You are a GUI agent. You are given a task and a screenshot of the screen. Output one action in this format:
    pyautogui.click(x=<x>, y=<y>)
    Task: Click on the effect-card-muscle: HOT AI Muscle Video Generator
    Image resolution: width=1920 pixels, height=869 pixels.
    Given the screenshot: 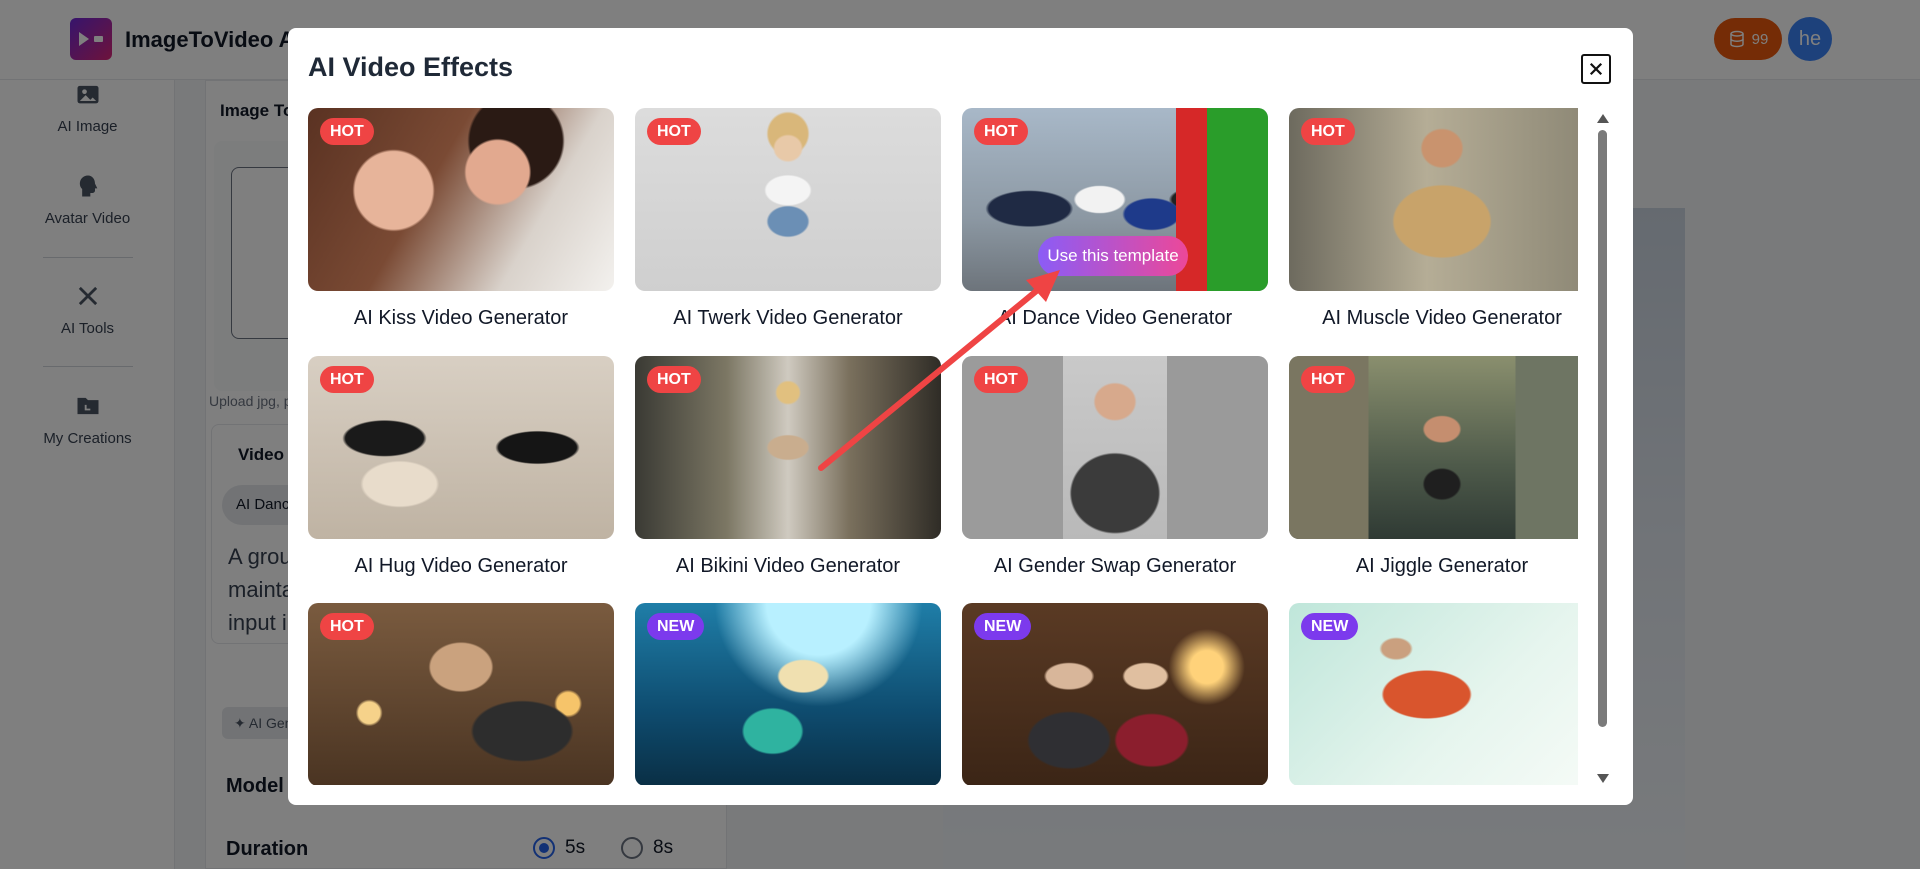 What is the action you would take?
    pyautogui.click(x=1433, y=219)
    